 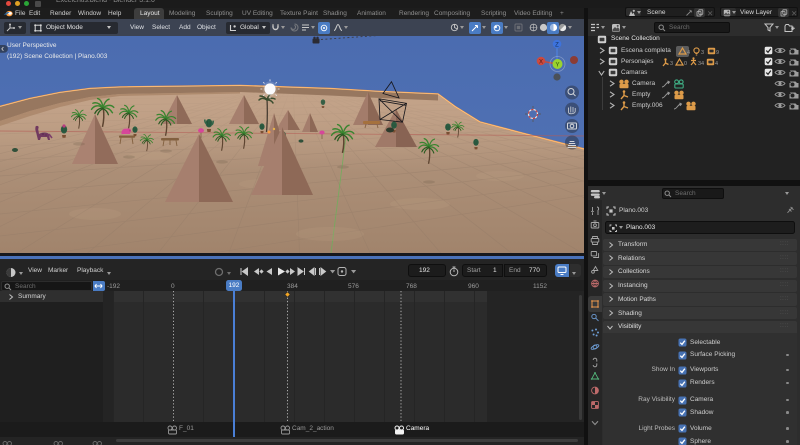 What do you see at coordinates (557, 45) in the screenshot?
I see `svg-text: Z` at bounding box center [557, 45].